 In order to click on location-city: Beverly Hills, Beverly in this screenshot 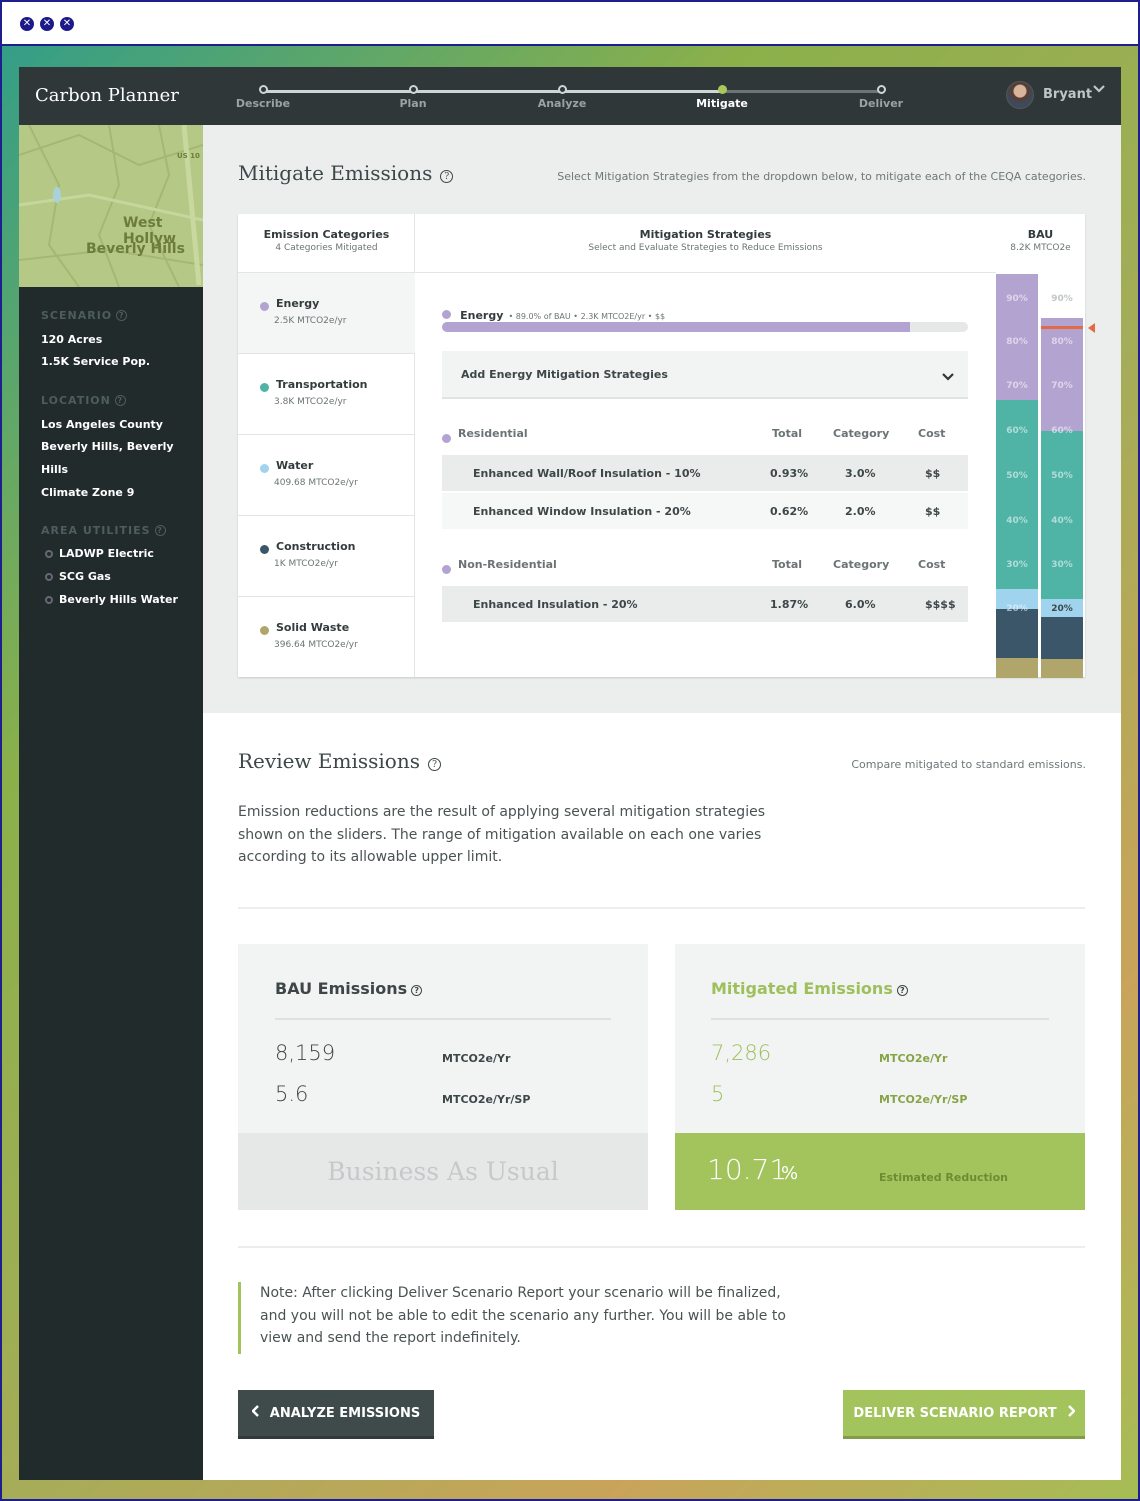, I will do `click(107, 446)`.